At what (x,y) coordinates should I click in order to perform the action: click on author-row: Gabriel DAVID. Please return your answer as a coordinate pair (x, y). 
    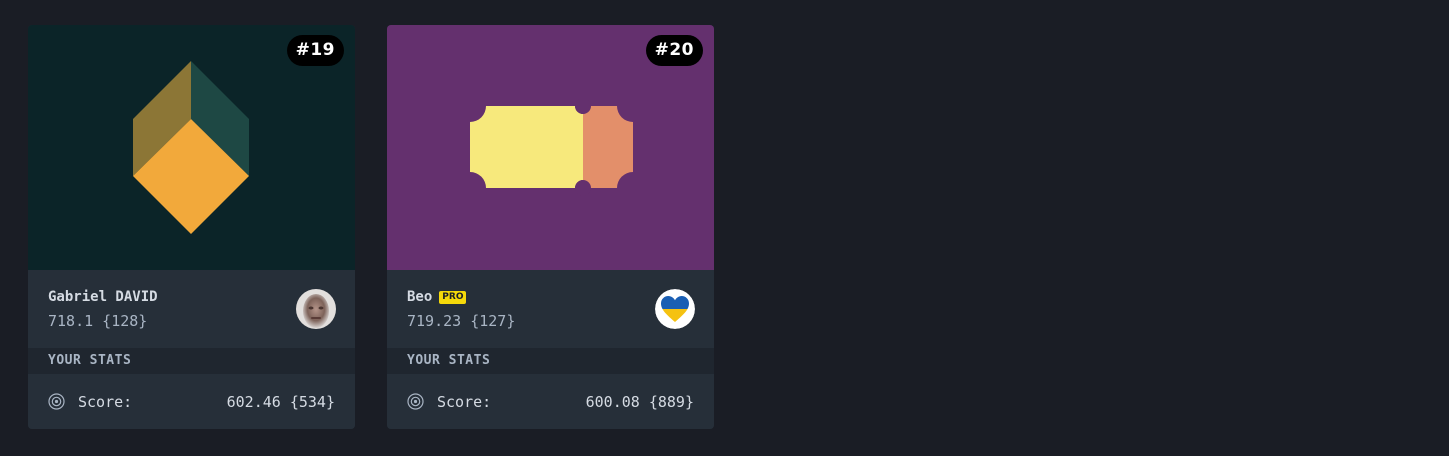
    Looking at the image, I should click on (191, 297).